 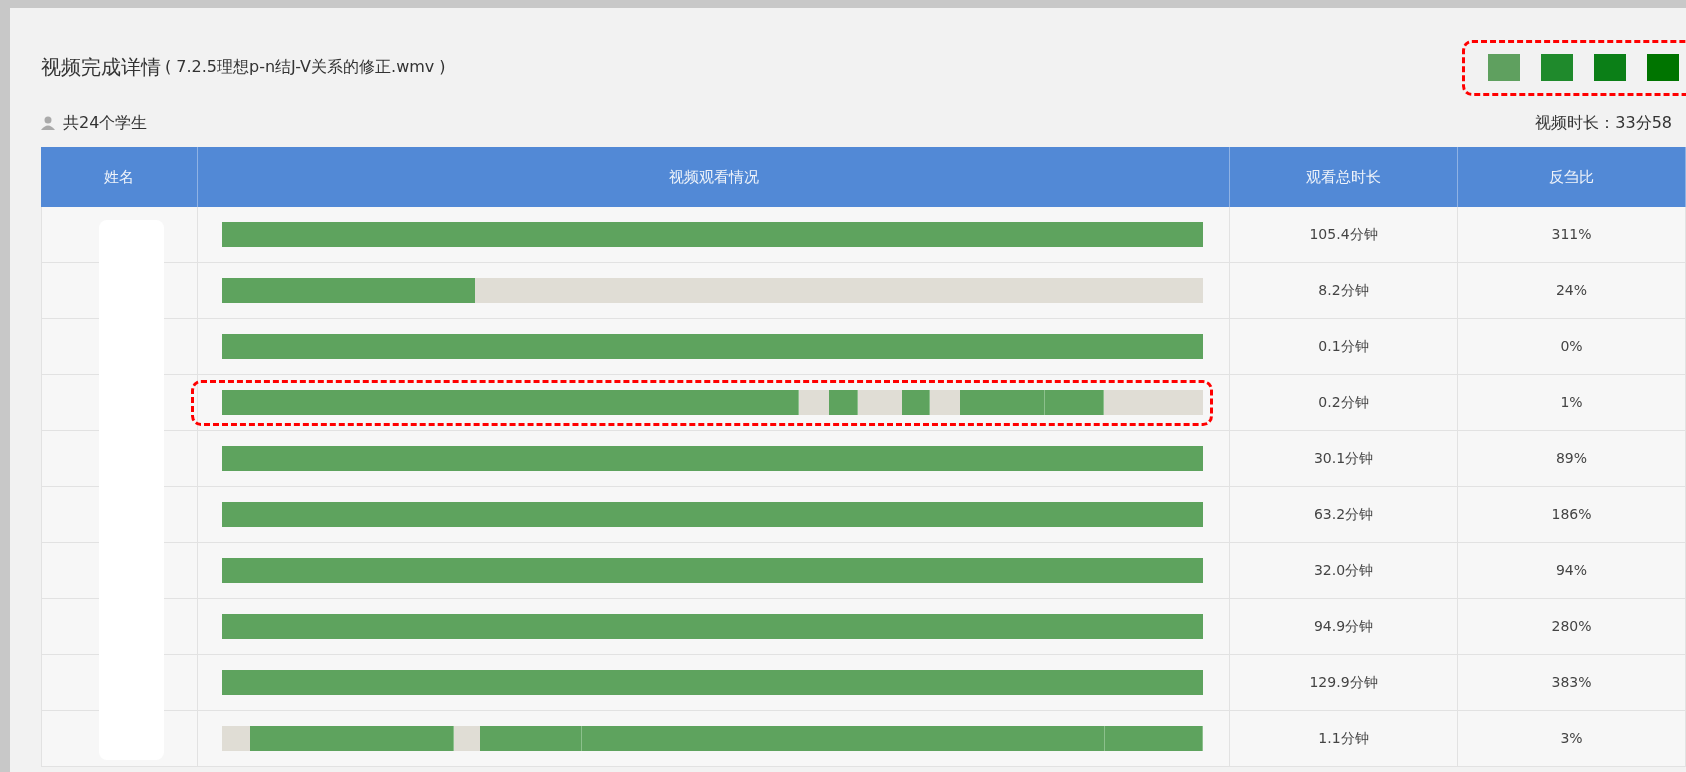 What do you see at coordinates (1571, 402) in the screenshot?
I see `table-cell-text: 1%` at bounding box center [1571, 402].